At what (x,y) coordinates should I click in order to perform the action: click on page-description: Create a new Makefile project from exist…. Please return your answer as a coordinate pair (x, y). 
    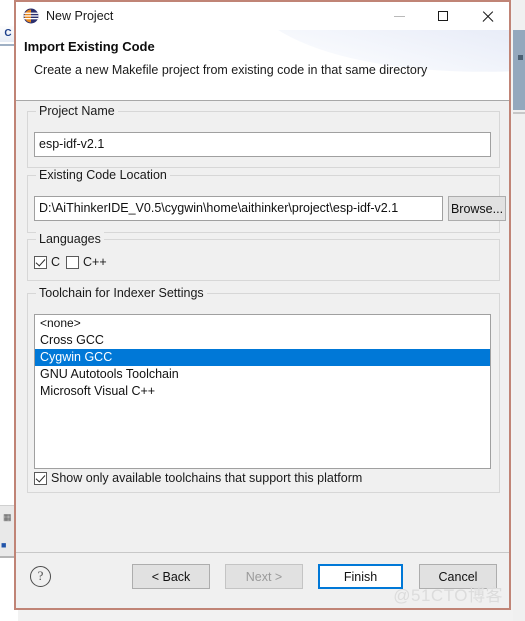
    Looking at the image, I should click on (231, 70).